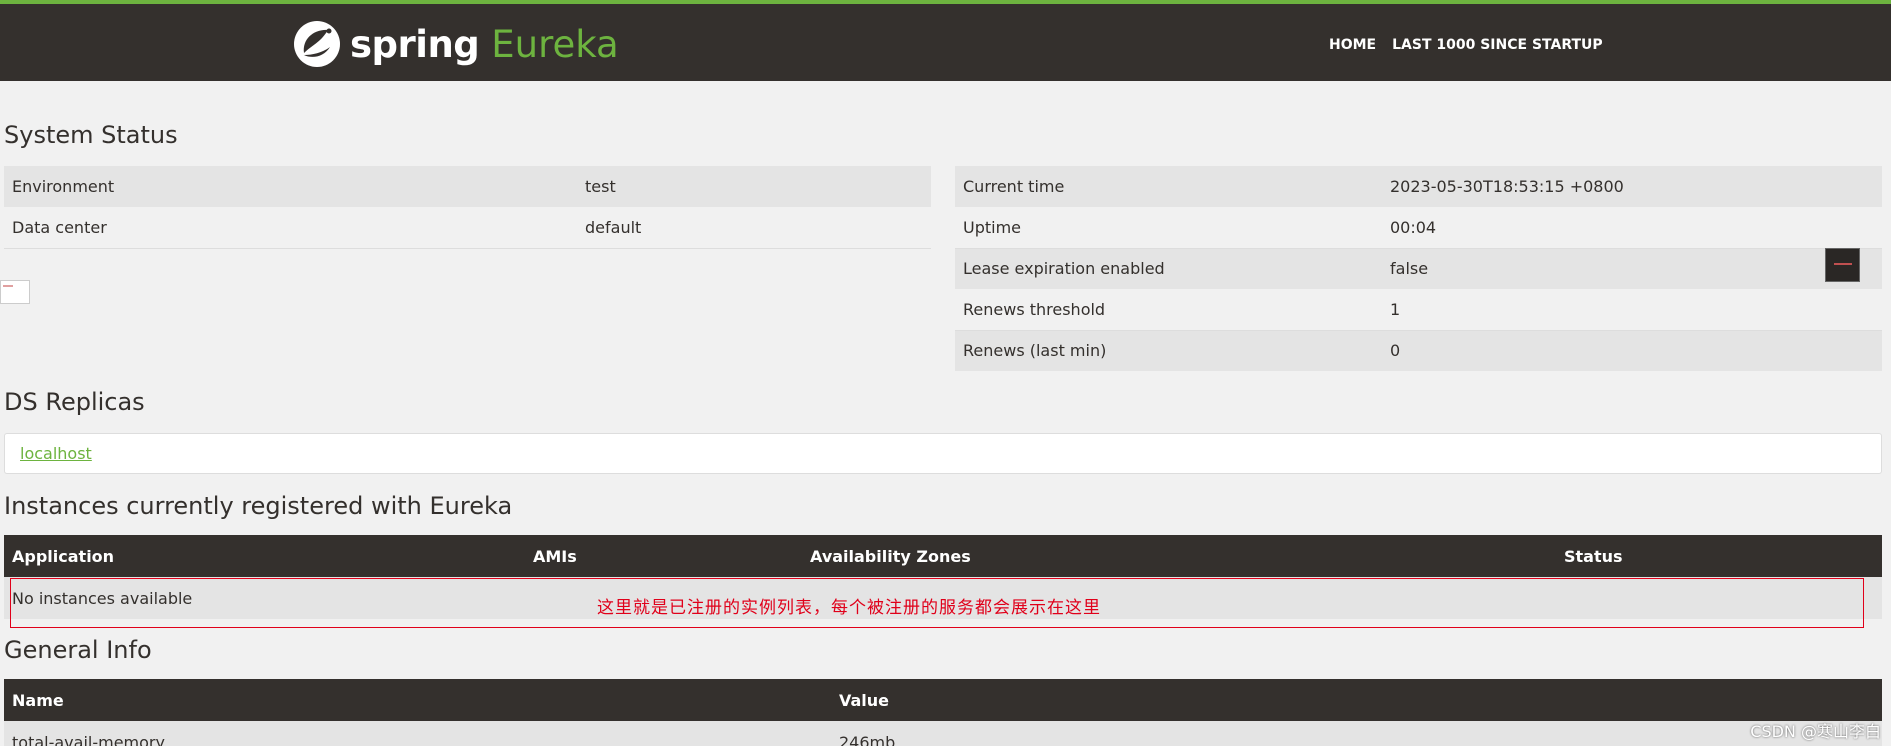 The height and width of the screenshot is (746, 1891). Describe the element at coordinates (1168, 350) in the screenshot. I see `renews-last-min-label: Renews (last min)` at that location.